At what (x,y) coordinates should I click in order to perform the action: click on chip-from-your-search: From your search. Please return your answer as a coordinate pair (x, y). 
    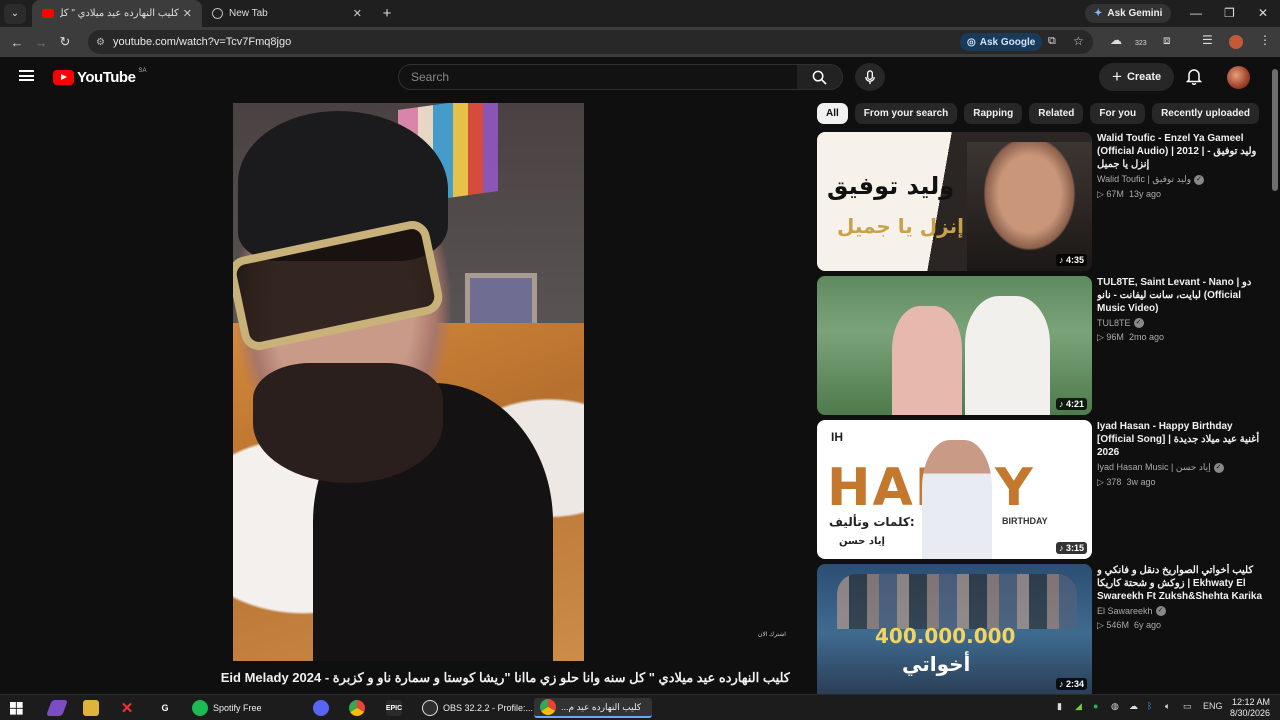
    Looking at the image, I should click on (906, 113).